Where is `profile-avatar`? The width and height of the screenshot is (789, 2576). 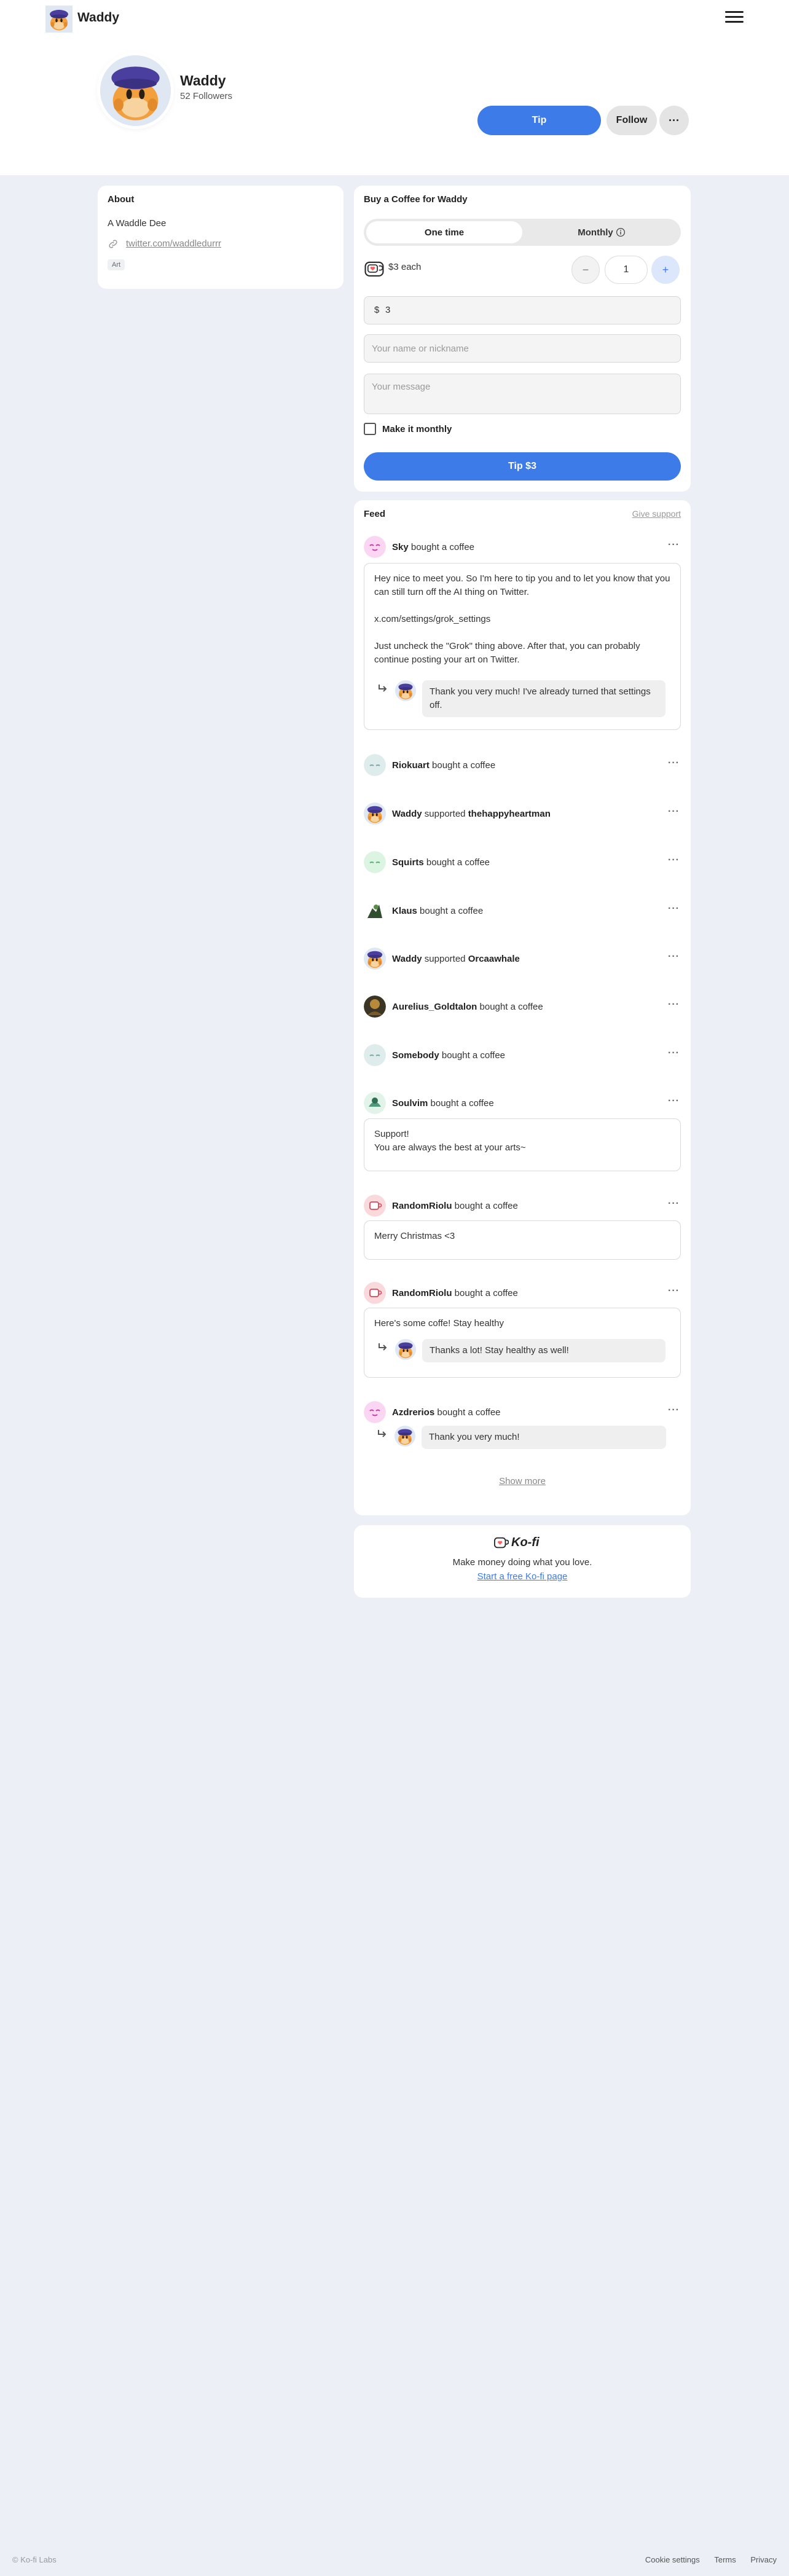
profile-avatar is located at coordinates (135, 90).